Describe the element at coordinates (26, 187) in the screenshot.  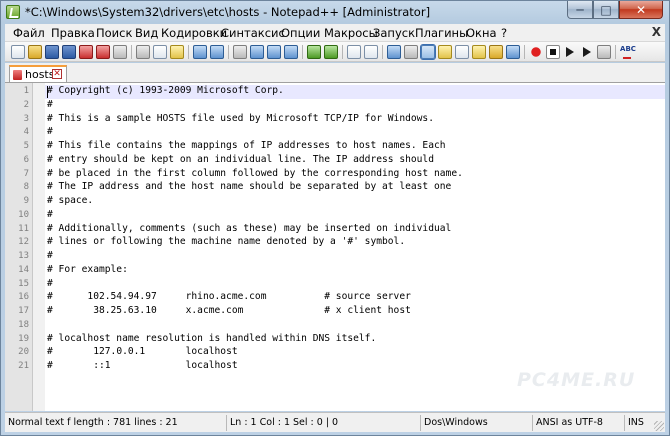
I see `line-number: 8` at that location.